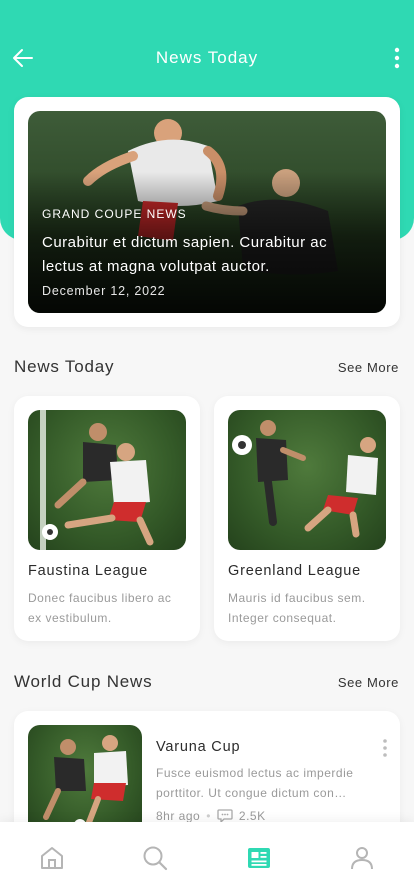 The height and width of the screenshot is (896, 414). I want to click on news-card-title: Greenland League, so click(294, 571).